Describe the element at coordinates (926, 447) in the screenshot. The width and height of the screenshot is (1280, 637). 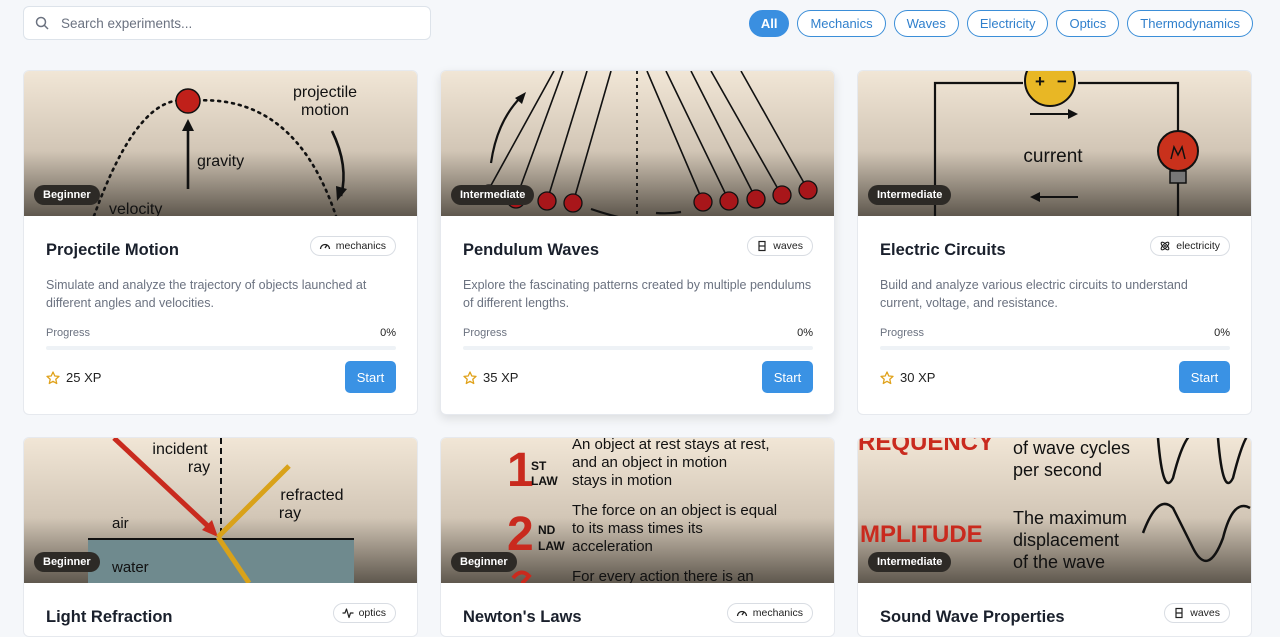
I see `image-label: REQUENCY` at that location.